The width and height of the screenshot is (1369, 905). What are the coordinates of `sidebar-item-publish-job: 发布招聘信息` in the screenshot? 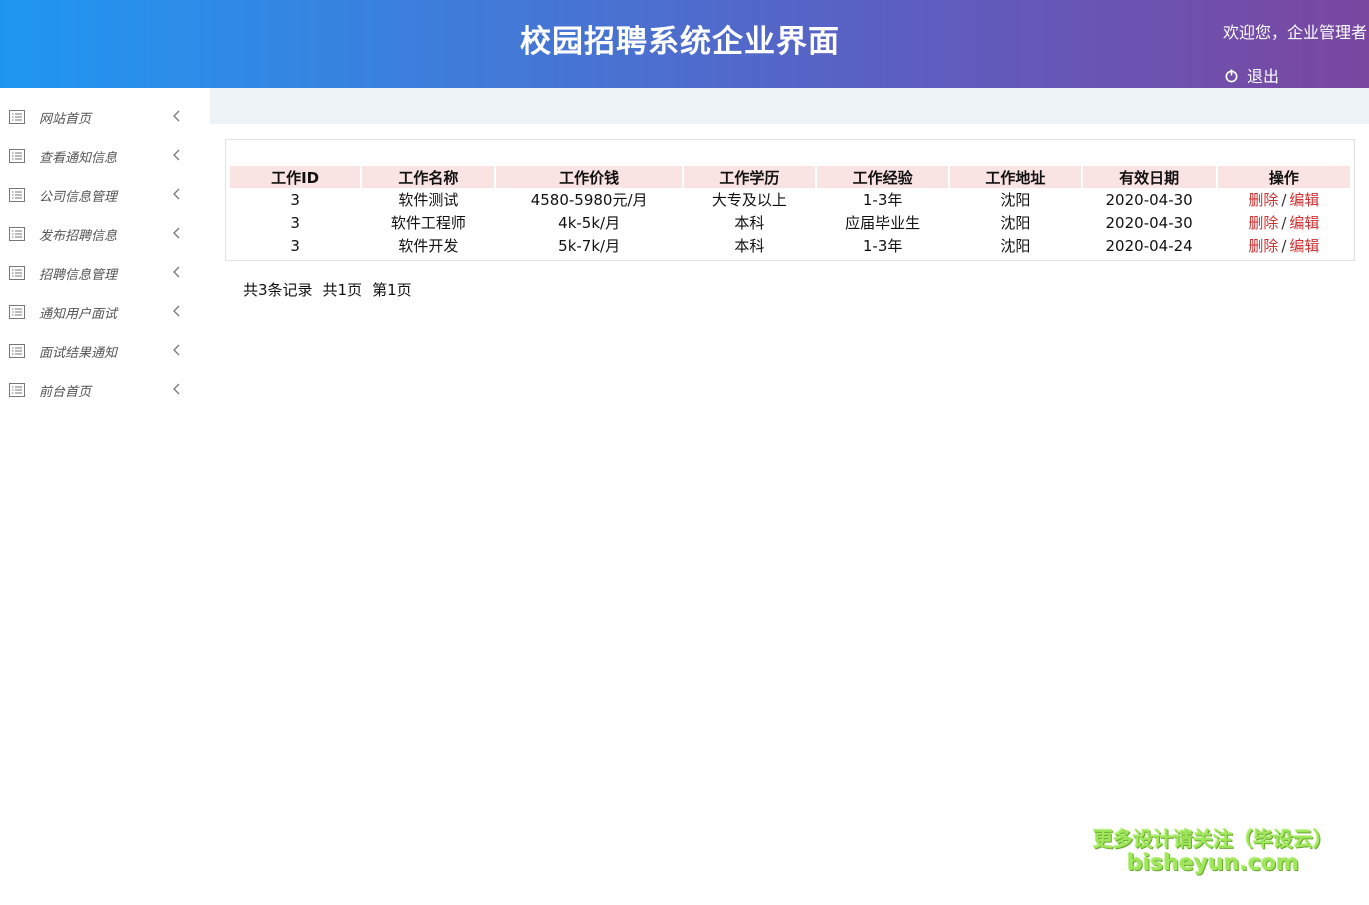 It's located at (100, 234).